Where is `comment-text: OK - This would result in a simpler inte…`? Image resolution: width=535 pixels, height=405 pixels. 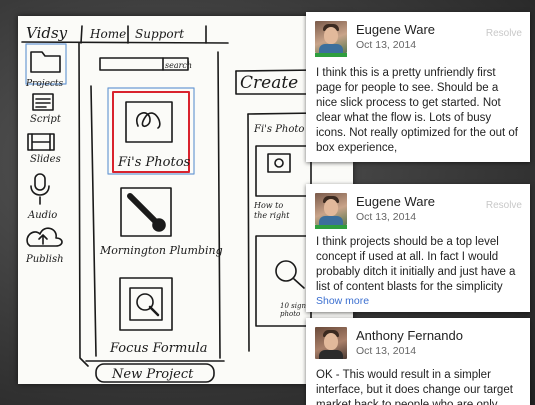 comment-text: OK - This would result in a simpler inte… is located at coordinates (414, 387).